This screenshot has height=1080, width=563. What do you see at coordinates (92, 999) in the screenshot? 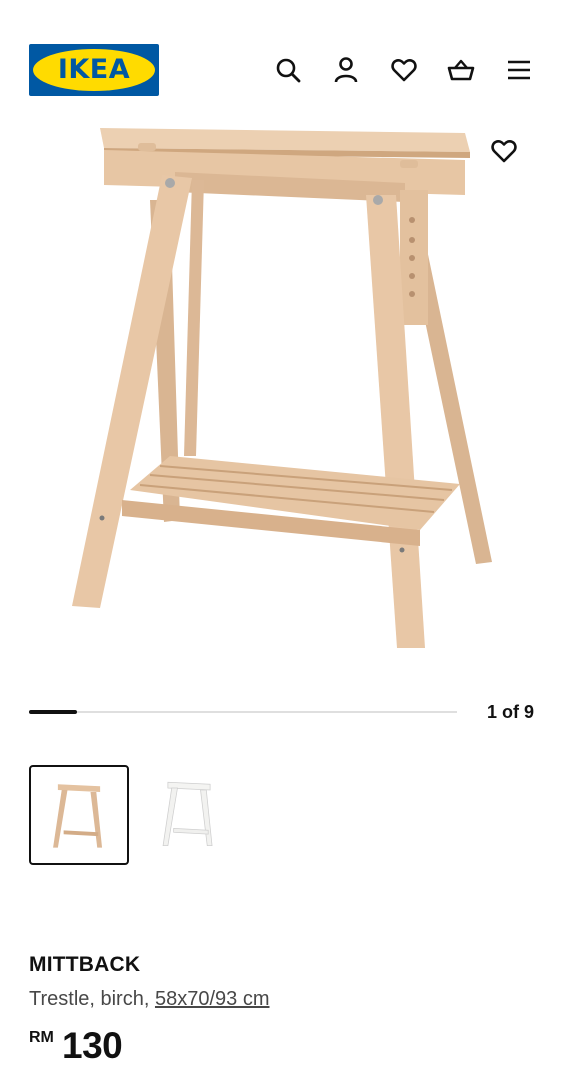
I see `product-type: Trestle, birch,` at bounding box center [92, 999].